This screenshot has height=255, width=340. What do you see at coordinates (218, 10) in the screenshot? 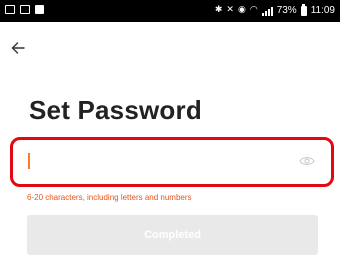
I see `bluetooth-icon: ✱` at bounding box center [218, 10].